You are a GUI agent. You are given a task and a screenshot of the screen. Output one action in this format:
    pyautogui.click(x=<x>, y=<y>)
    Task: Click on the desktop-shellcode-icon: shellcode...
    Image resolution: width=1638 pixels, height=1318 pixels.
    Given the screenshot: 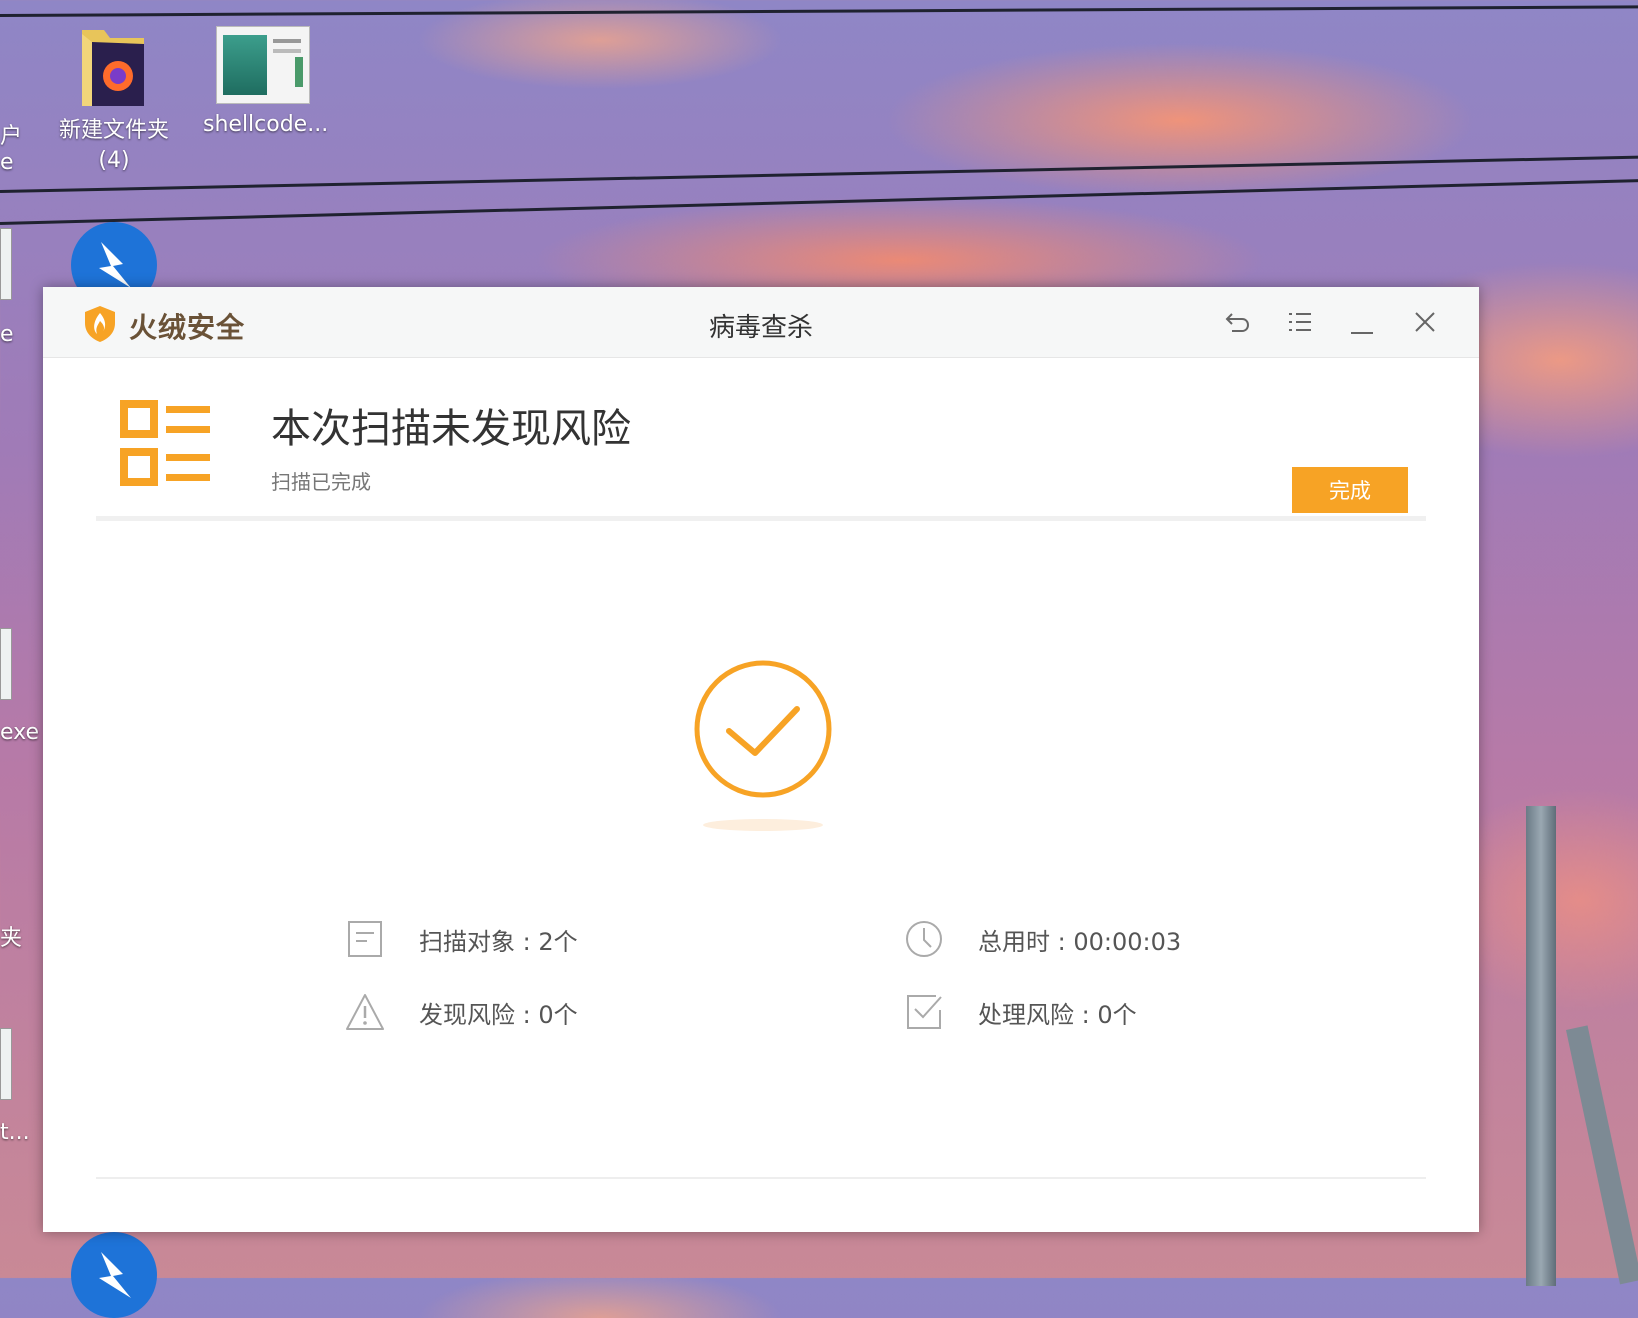 What is the action you would take?
    pyautogui.click(x=266, y=83)
    